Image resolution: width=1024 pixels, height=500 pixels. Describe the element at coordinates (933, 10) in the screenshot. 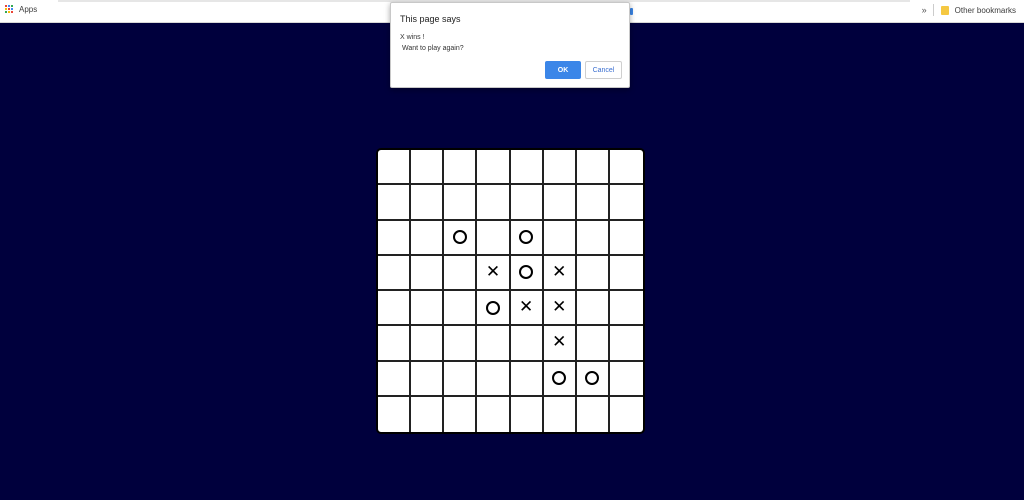

I see `bookmarks-separator` at that location.